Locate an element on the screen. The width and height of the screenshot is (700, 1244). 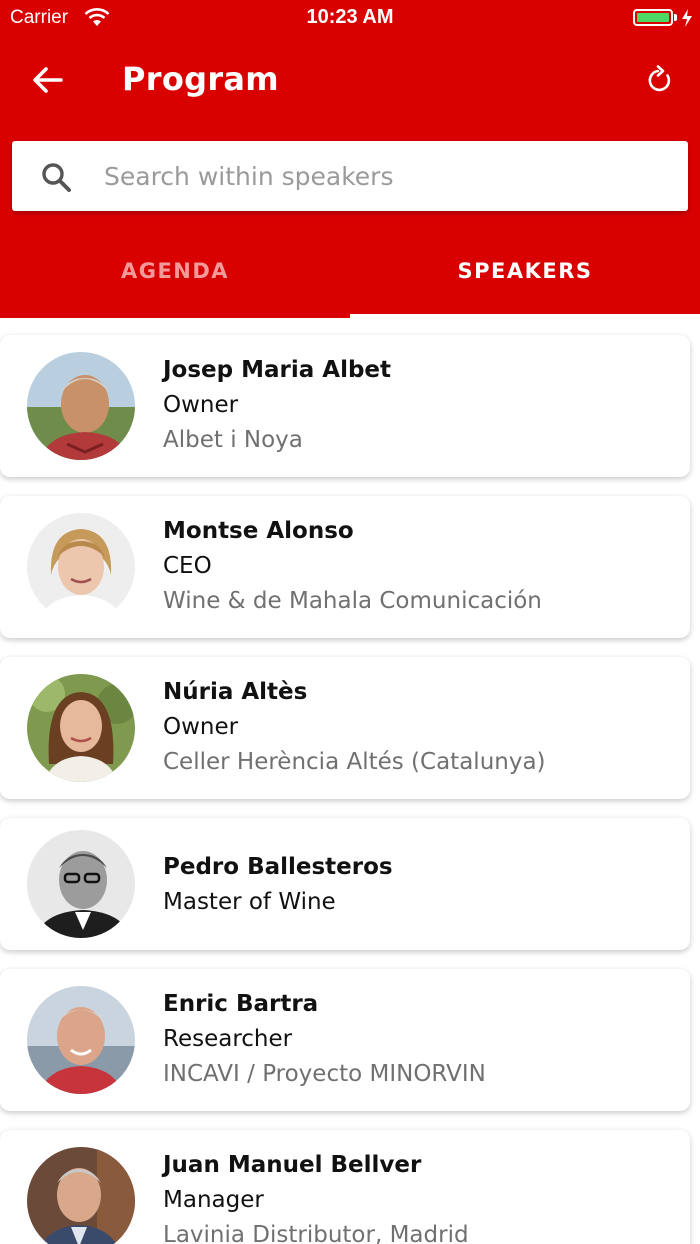
status-bar: Carrier 10:23 AM is located at coordinates (350, 19).